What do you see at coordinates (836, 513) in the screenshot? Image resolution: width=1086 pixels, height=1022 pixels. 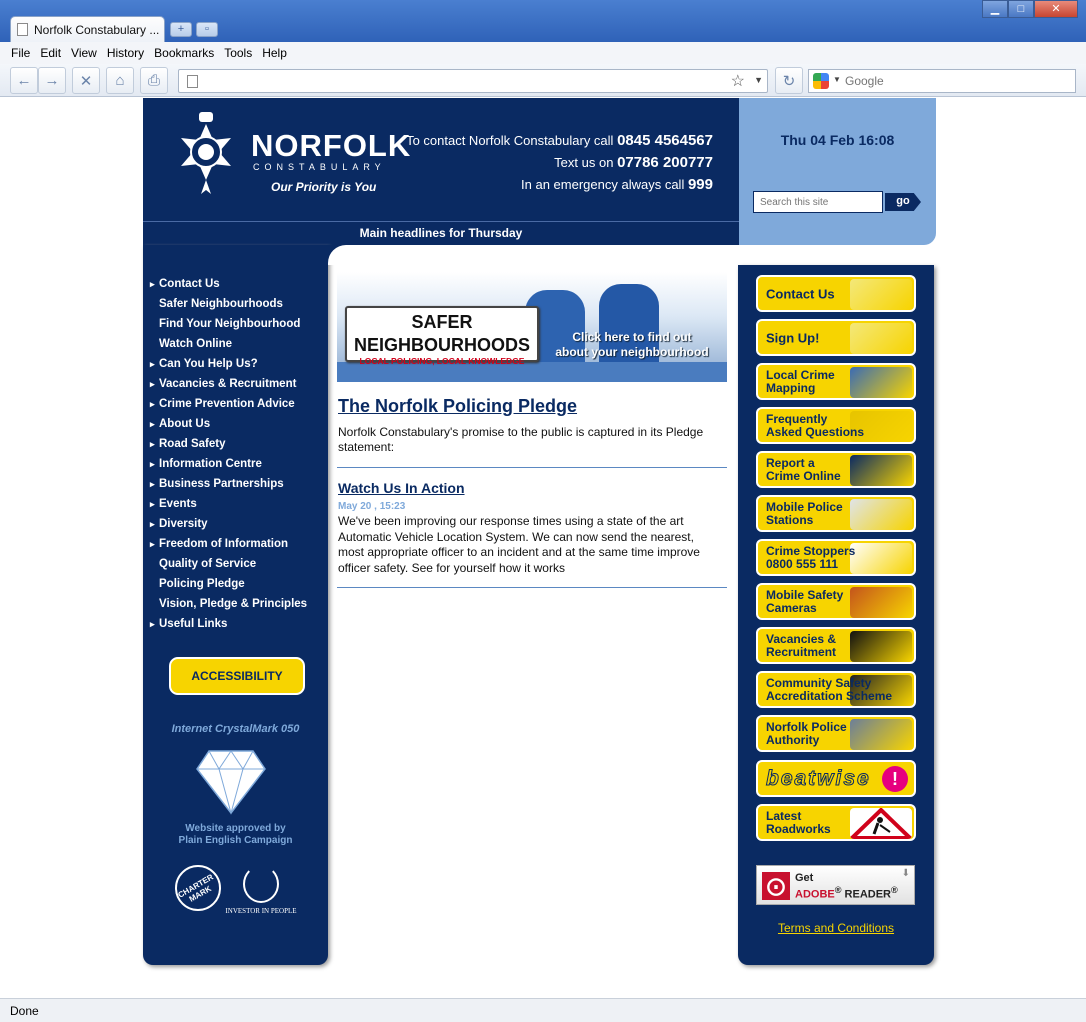 I see `quick-link-button: Mobile Police Stations` at bounding box center [836, 513].